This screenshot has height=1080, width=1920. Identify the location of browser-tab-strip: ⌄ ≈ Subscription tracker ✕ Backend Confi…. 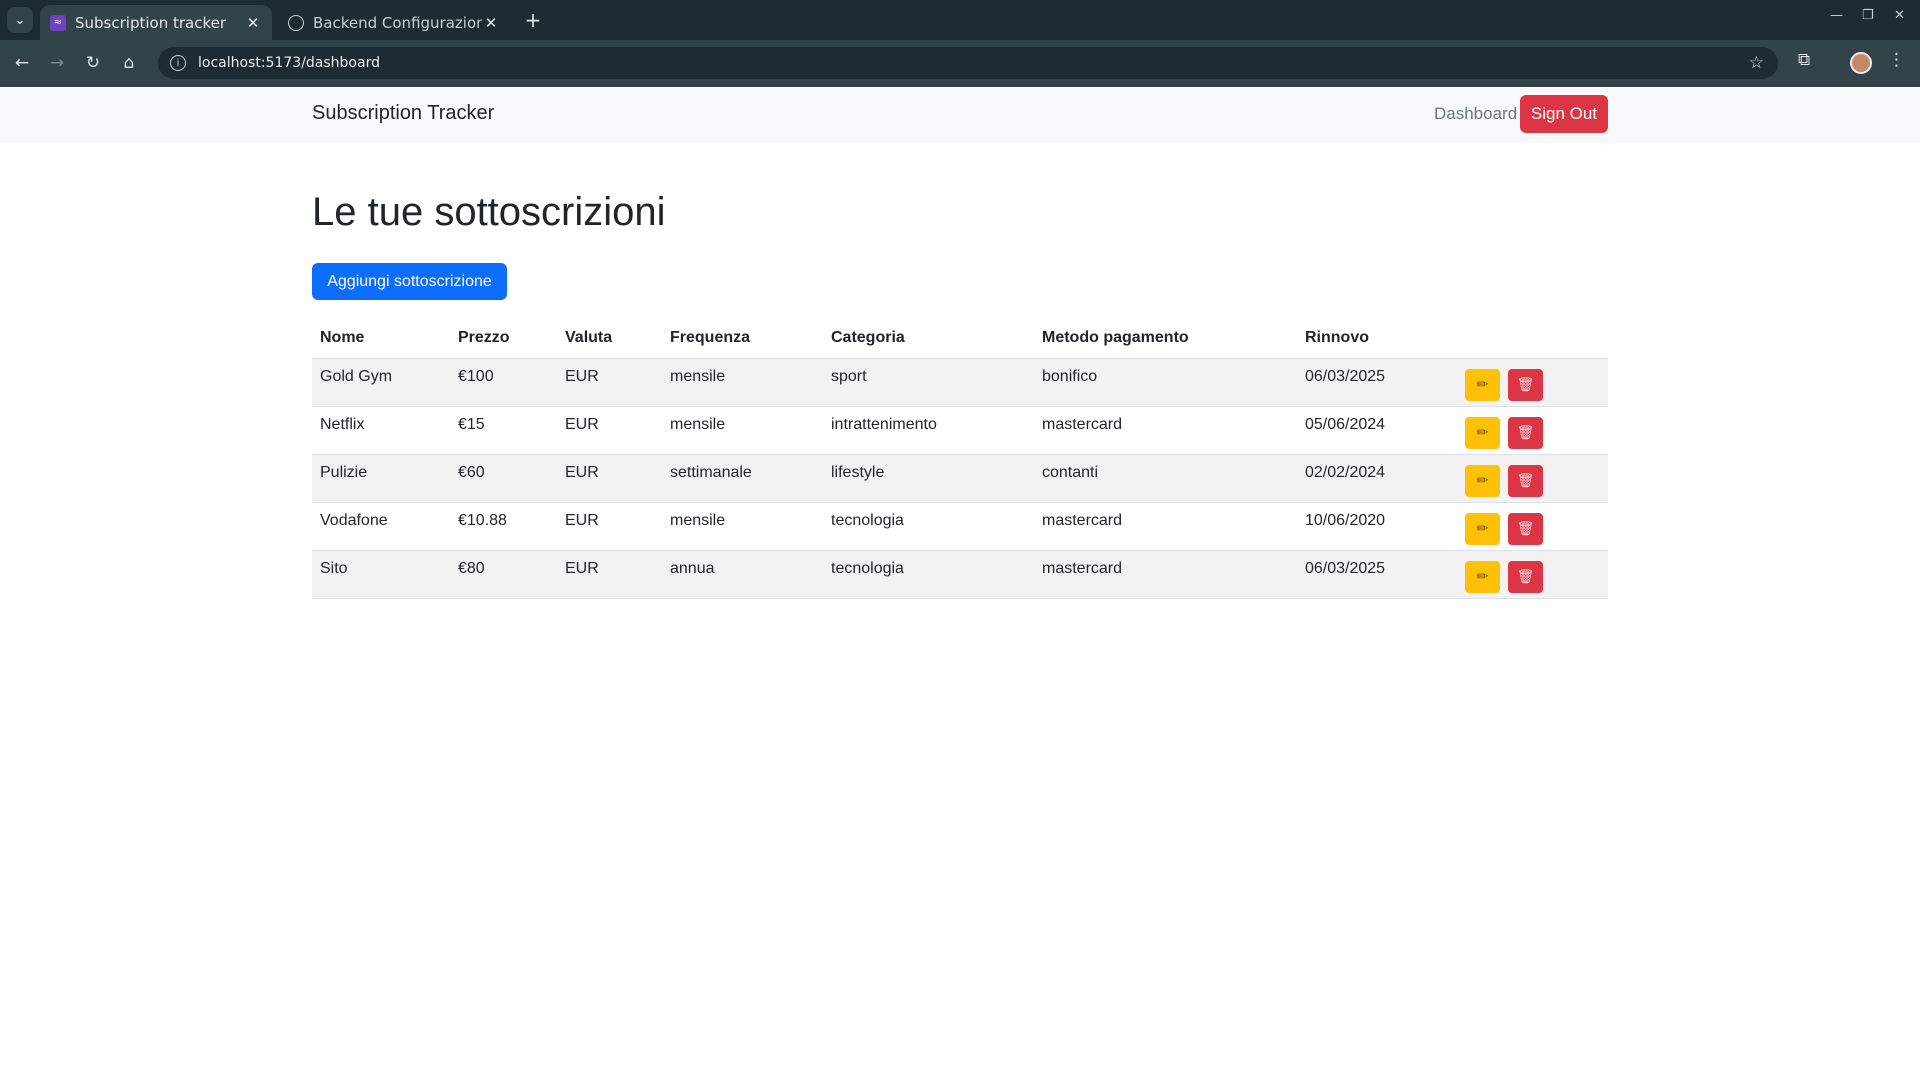
(960, 20).